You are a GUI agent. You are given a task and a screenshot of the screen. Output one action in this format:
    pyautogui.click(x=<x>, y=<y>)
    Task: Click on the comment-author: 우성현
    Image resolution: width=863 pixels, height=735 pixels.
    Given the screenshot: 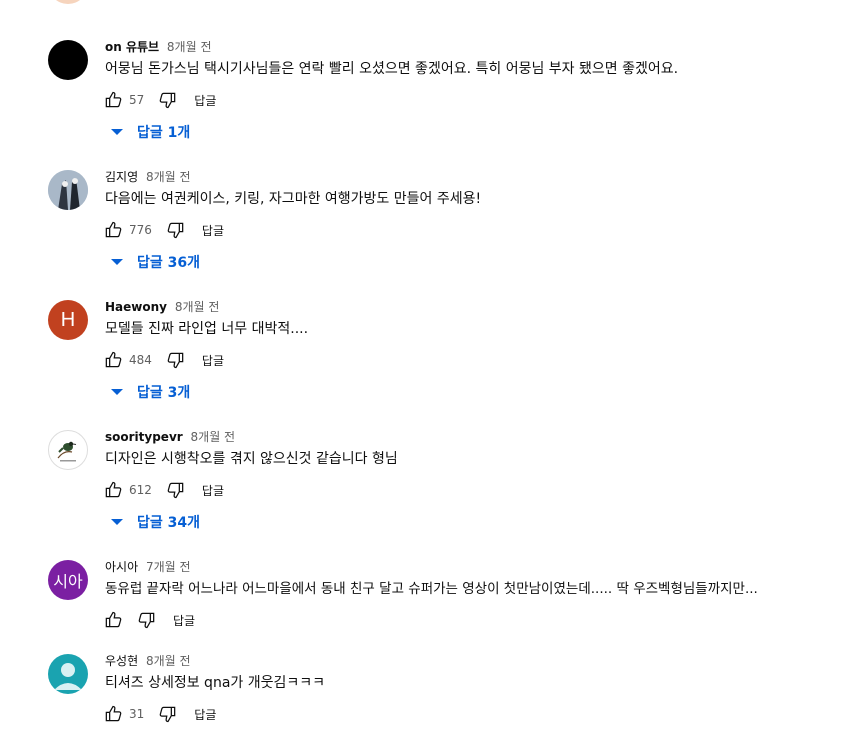 What is the action you would take?
    pyautogui.click(x=121, y=661)
    